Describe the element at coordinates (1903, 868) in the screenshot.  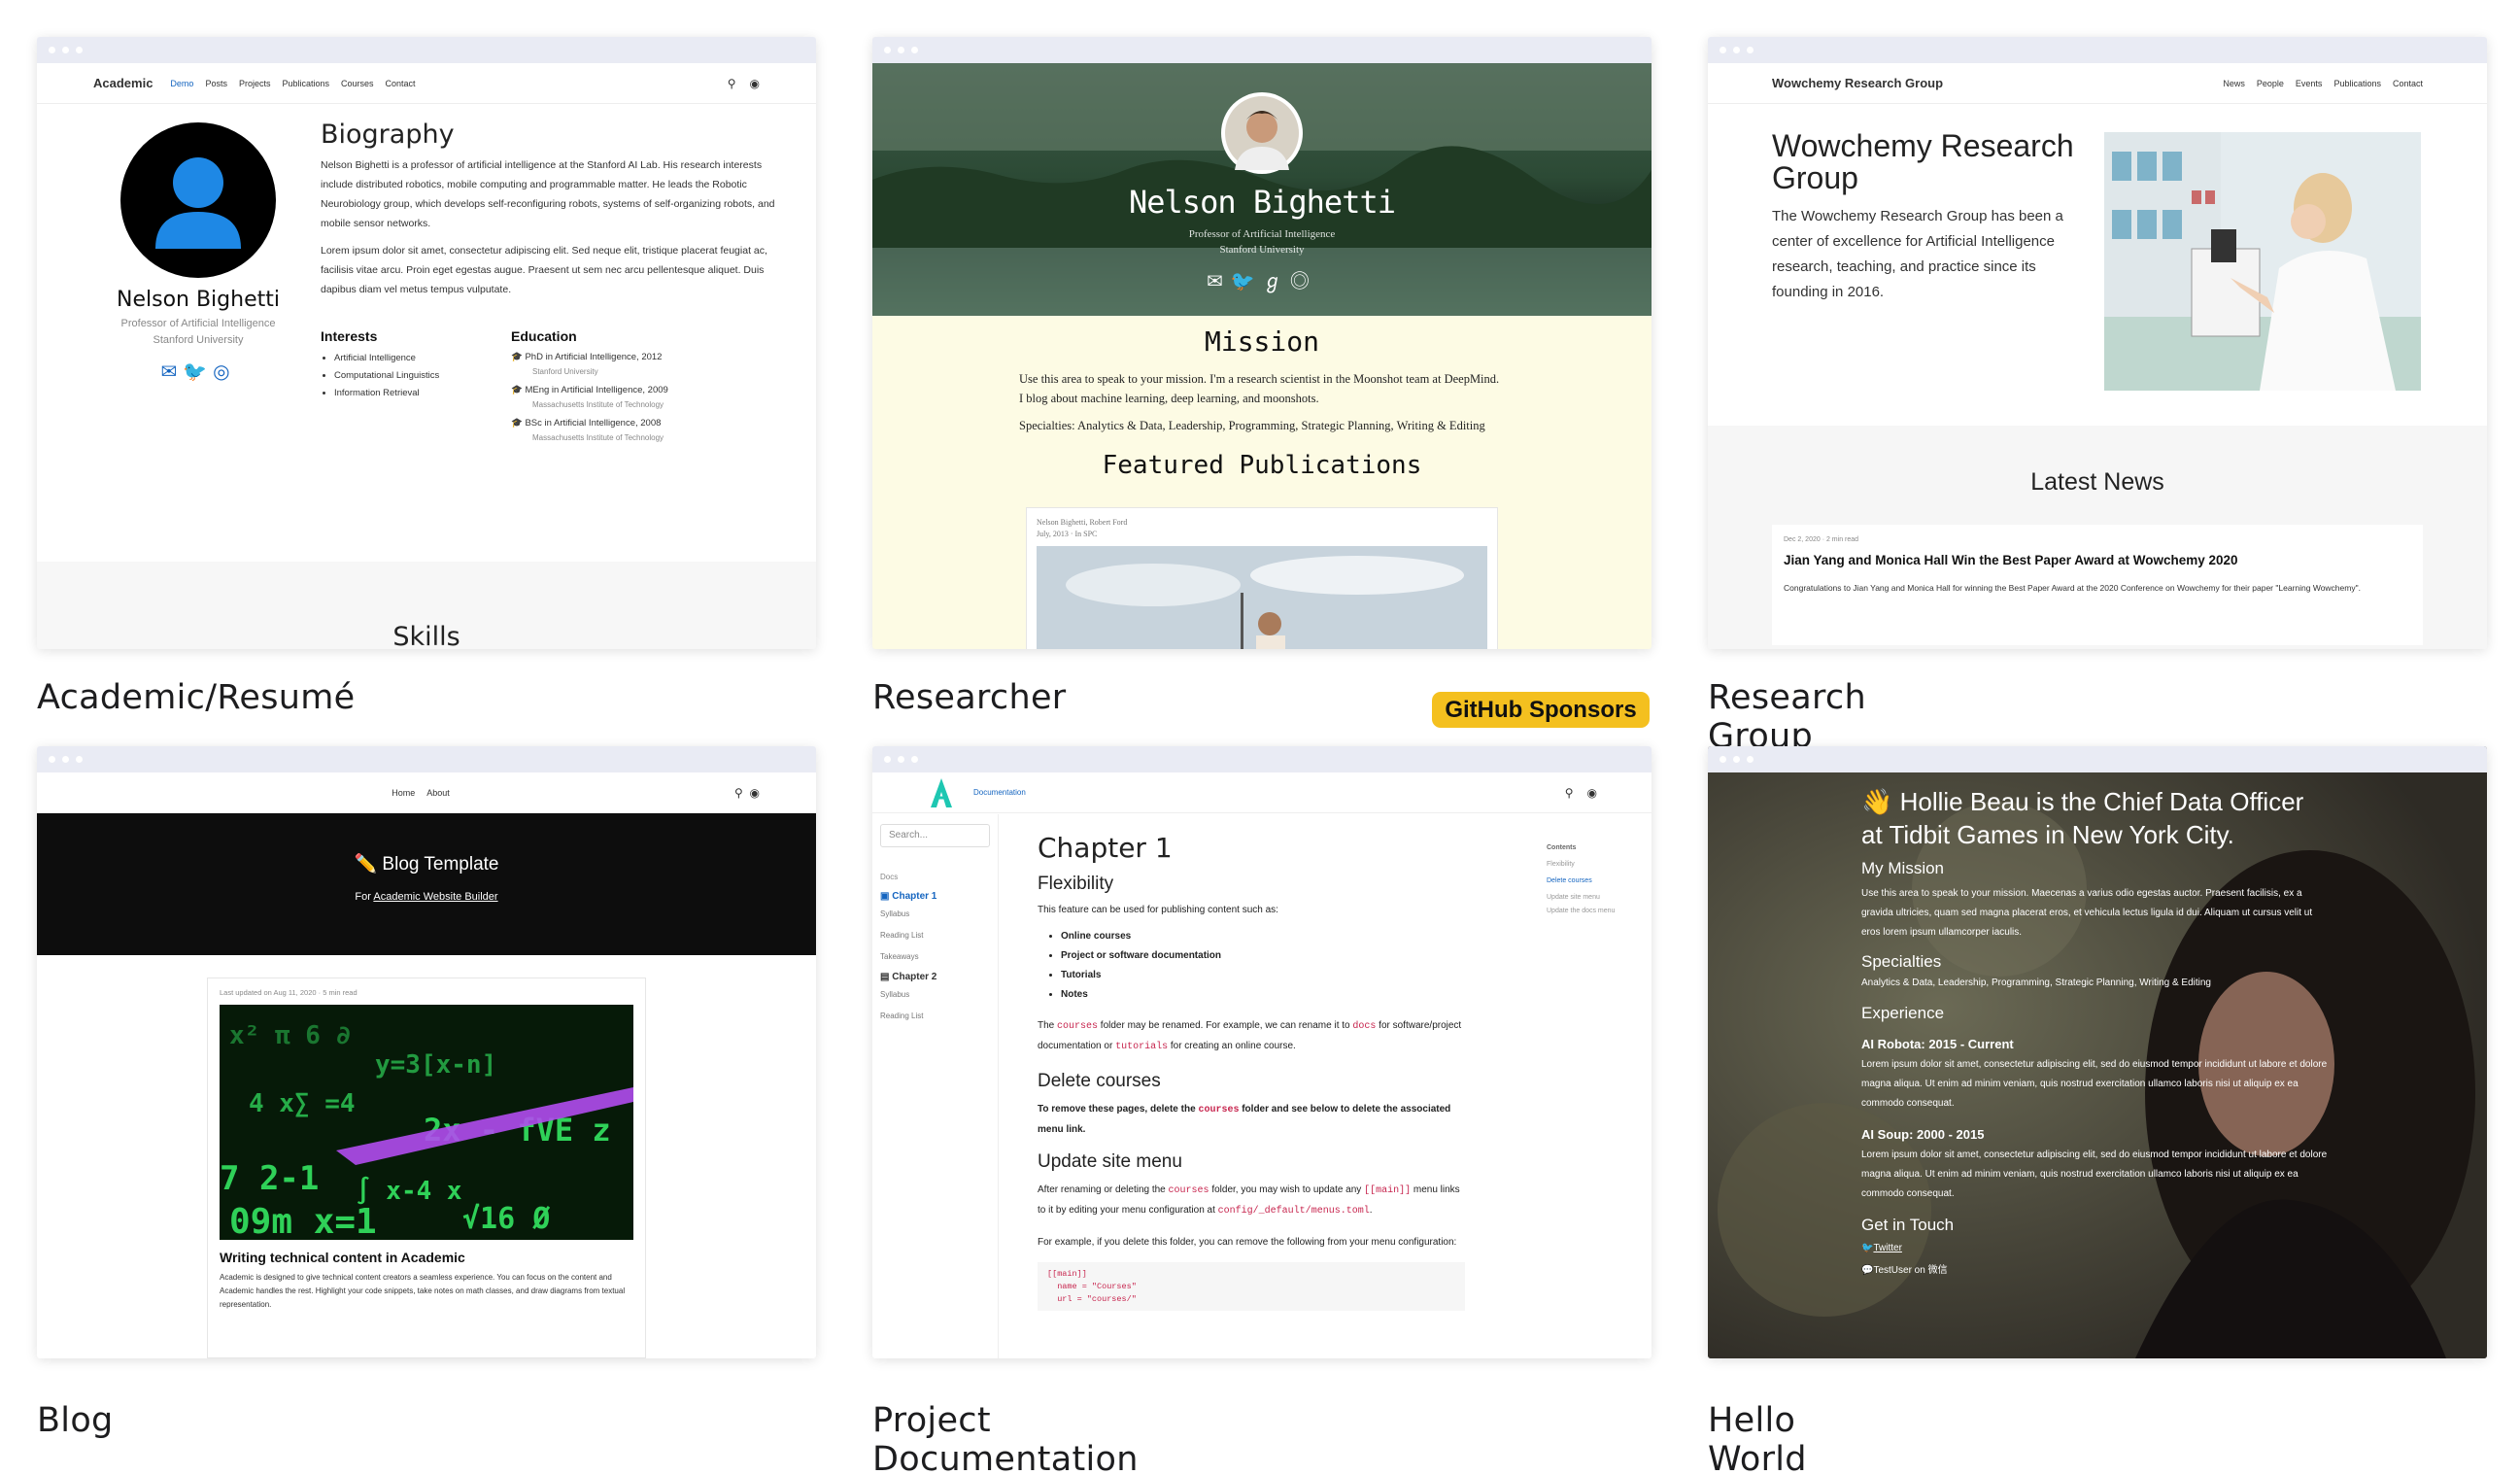
I see `mission-heading: My Mission` at that location.